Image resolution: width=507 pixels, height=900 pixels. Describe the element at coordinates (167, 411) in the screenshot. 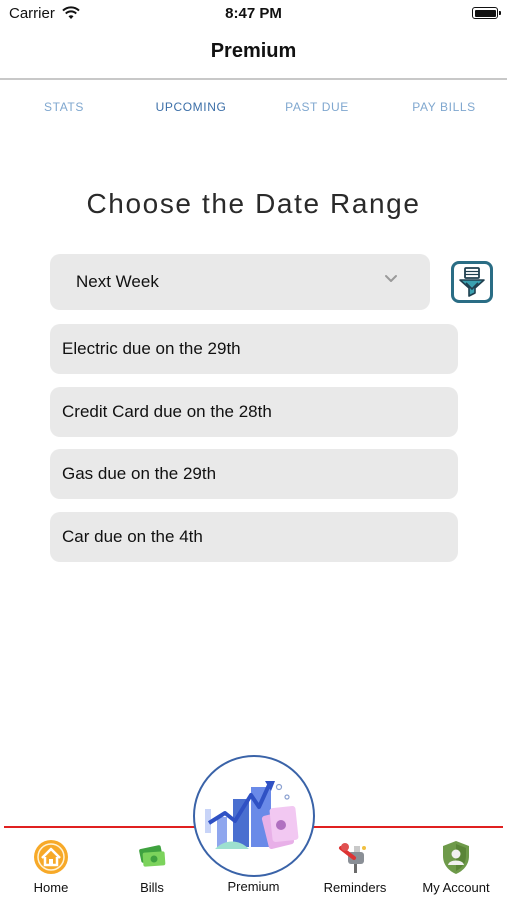

I see `bill-item-label: Credit Card due on the 28th` at that location.